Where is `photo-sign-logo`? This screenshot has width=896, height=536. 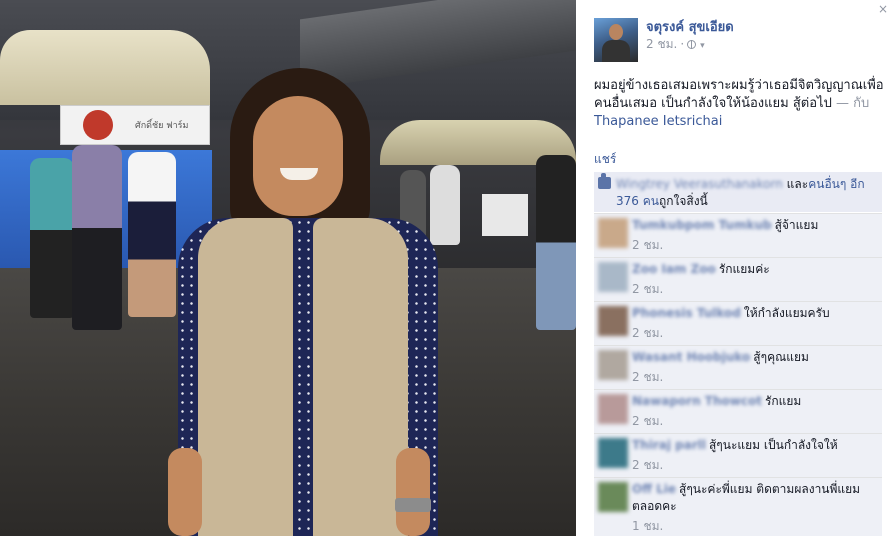
photo-sign-logo is located at coordinates (98, 125).